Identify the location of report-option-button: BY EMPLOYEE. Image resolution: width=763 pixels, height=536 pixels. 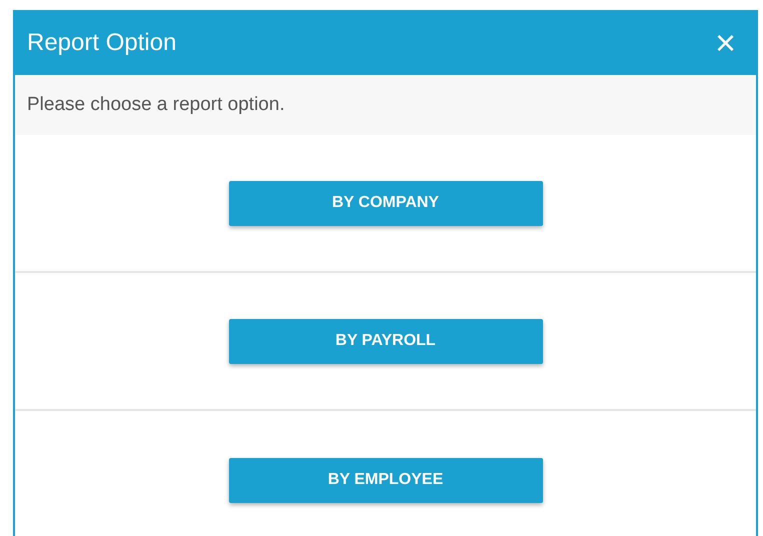
(385, 480).